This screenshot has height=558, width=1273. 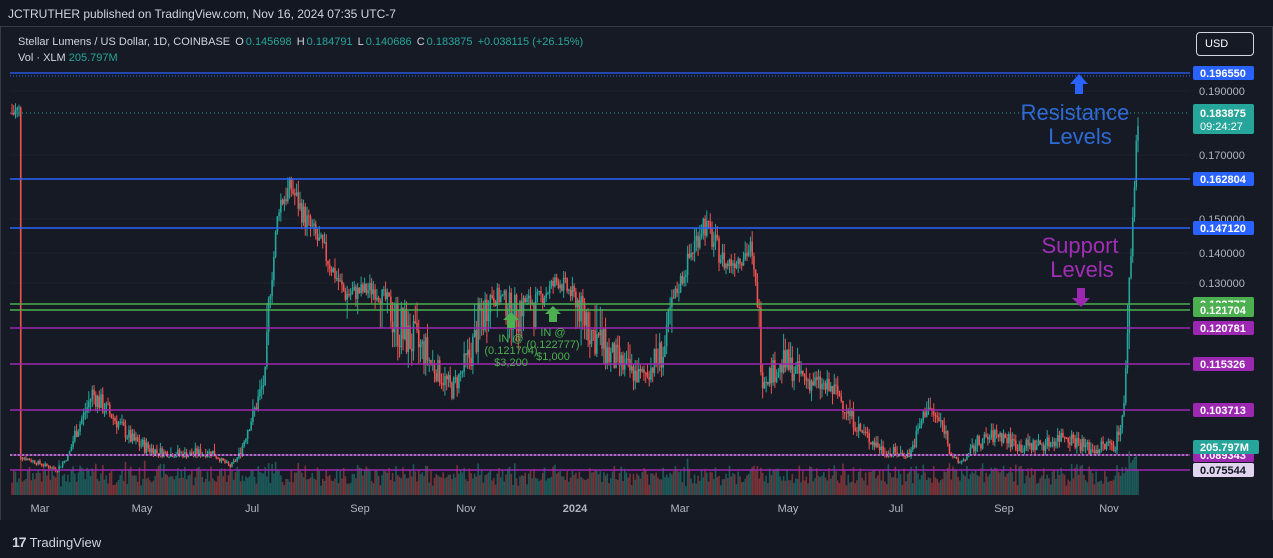 What do you see at coordinates (124, 42) in the screenshot?
I see `instrument-title: Stellar Lumens / US Dollar, 1D, COINBASE` at bounding box center [124, 42].